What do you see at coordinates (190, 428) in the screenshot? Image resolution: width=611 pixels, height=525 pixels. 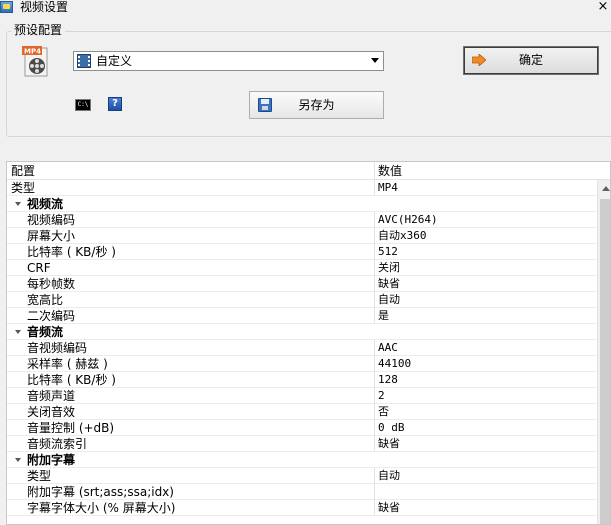 I see `property-name: 音量控制 (+dB)` at bounding box center [190, 428].